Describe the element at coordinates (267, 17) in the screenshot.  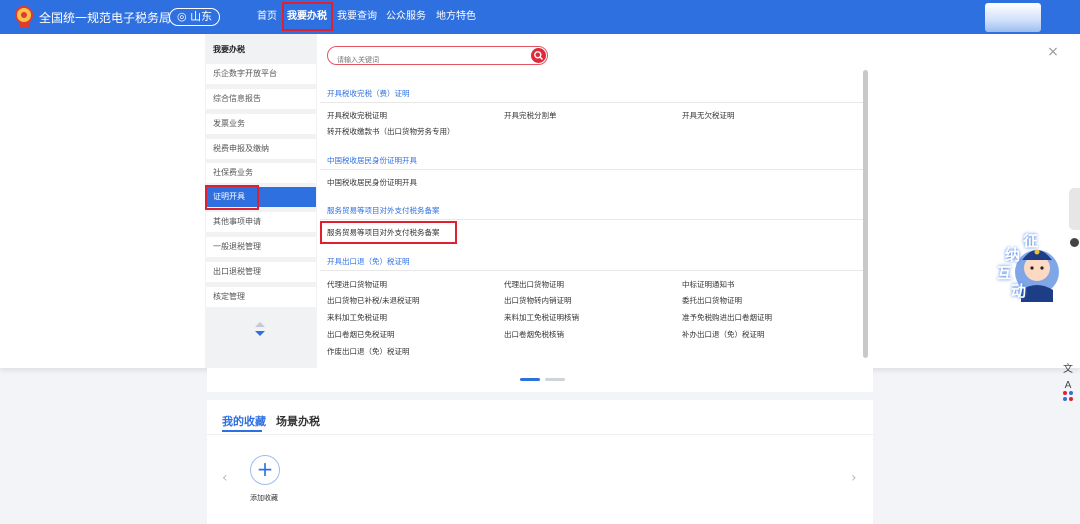
I see `nav-home: 首页` at that location.